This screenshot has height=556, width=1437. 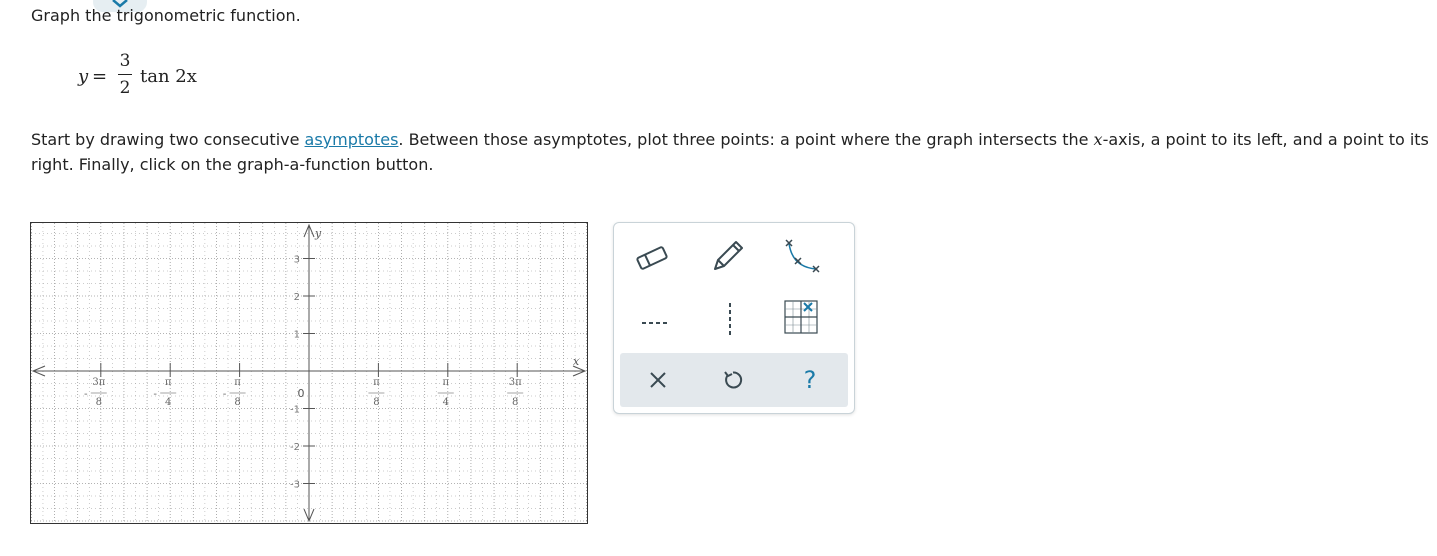 What do you see at coordinates (295, 410) in the screenshot?
I see `y-tick-label: -1` at bounding box center [295, 410].